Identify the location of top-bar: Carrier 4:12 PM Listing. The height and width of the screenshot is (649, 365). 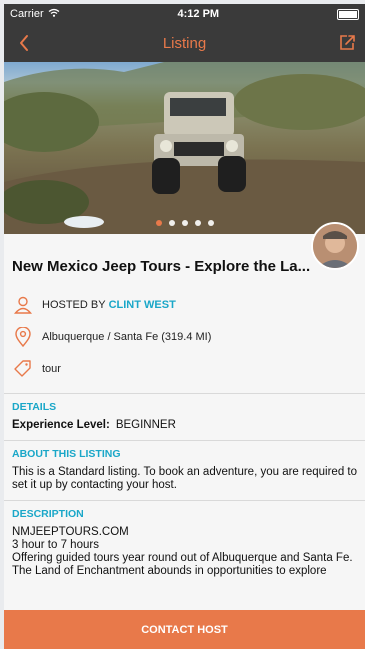
(184, 33).